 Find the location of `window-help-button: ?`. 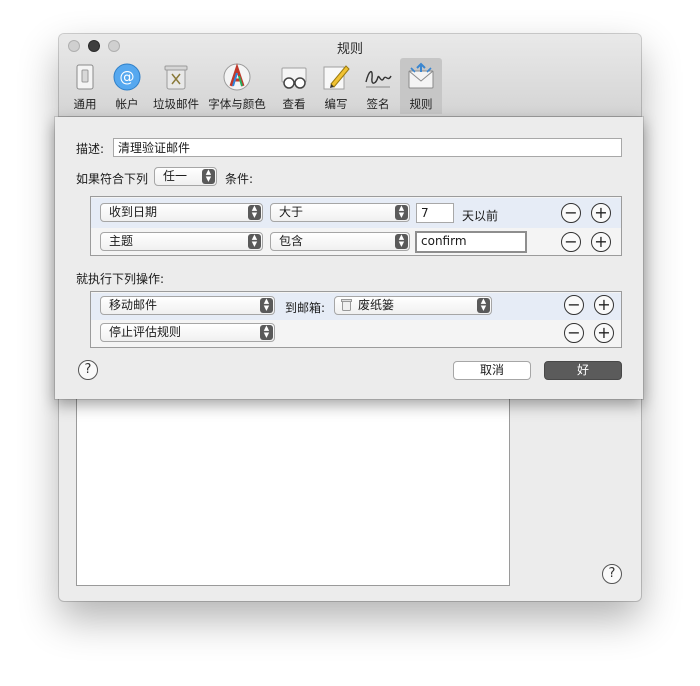

window-help-button: ? is located at coordinates (612, 574).